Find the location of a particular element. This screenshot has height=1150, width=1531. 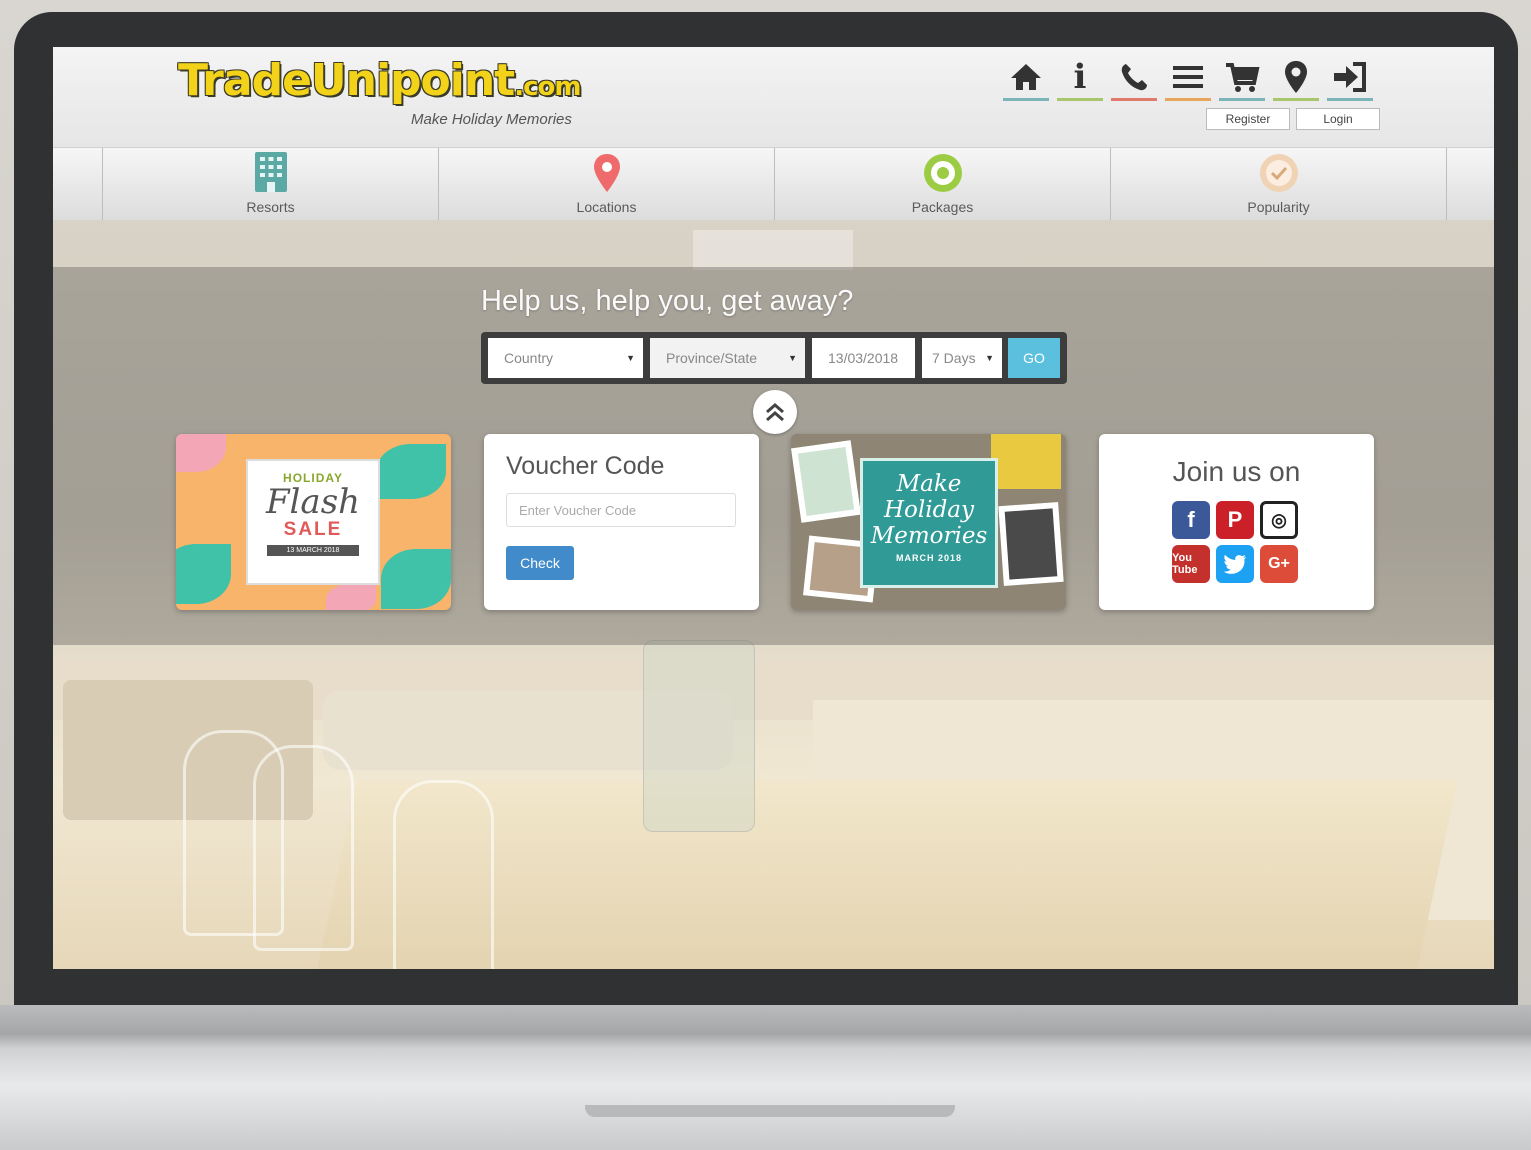

check-circle-icon is located at coordinates (1278, 173).